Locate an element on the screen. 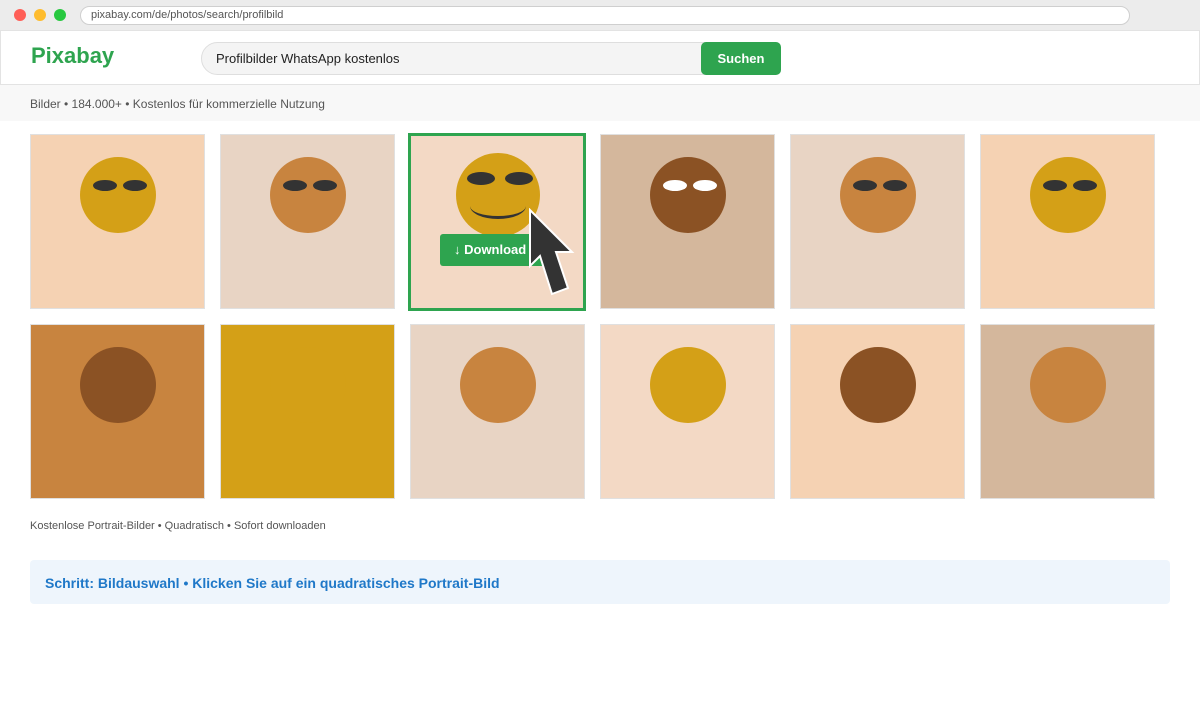  site-header: Pixabay Suchen is located at coordinates (600, 57).